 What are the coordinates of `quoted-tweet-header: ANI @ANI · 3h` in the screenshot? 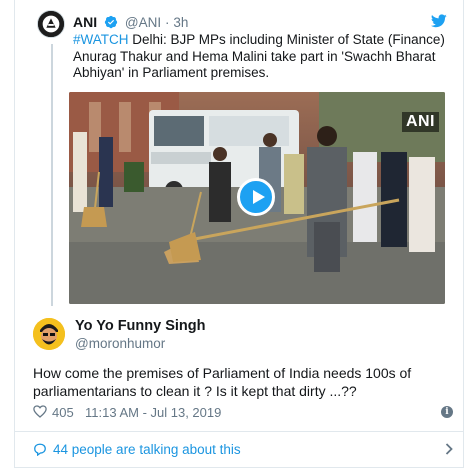 It's located at (130, 22).